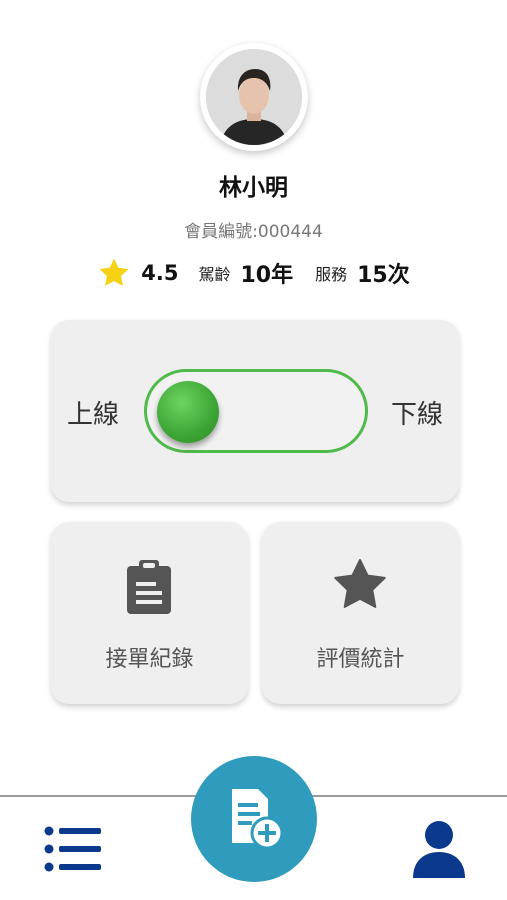 The width and height of the screenshot is (507, 900). Describe the element at coordinates (331, 274) in the screenshot. I see `service-count-label: 服務` at that location.